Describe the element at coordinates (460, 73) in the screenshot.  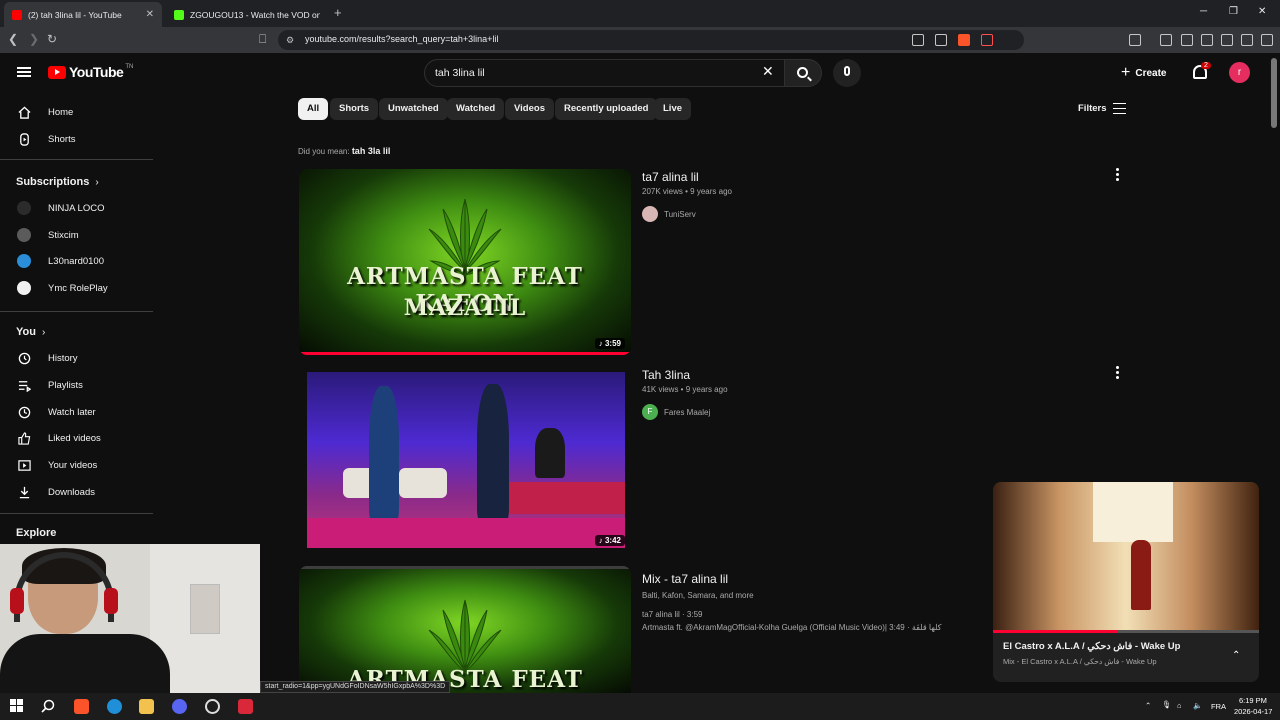
I see `search-input: tah 3lina lil` at that location.